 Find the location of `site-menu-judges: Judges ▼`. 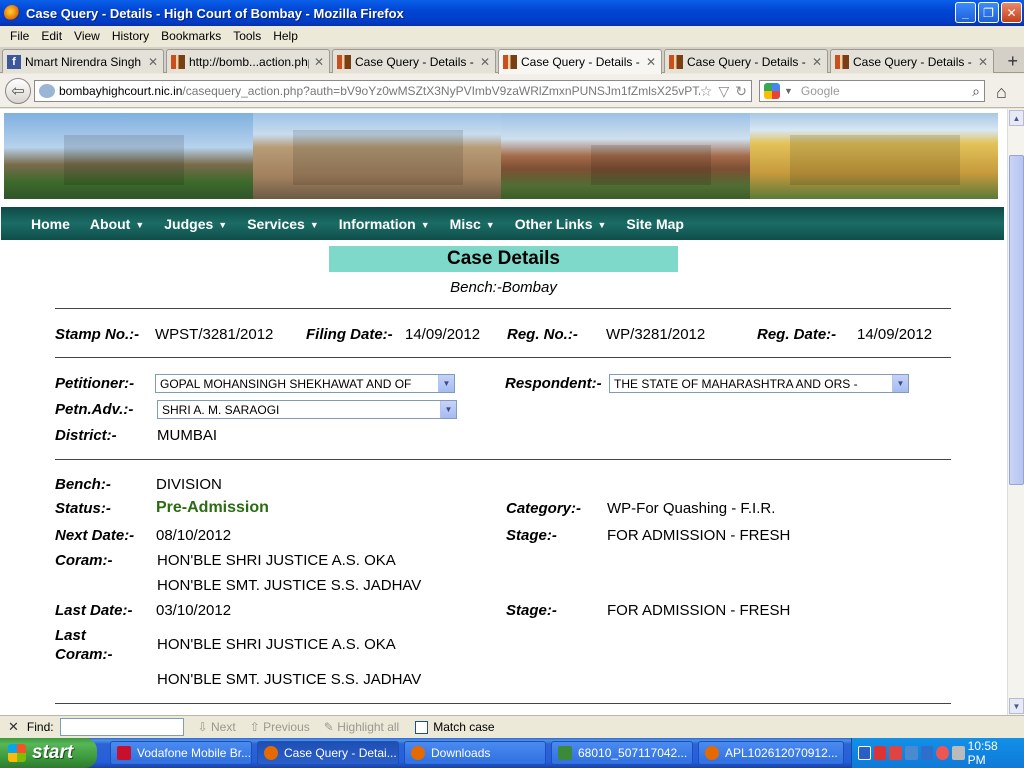

site-menu-judges: Judges ▼ is located at coordinates (195, 224).